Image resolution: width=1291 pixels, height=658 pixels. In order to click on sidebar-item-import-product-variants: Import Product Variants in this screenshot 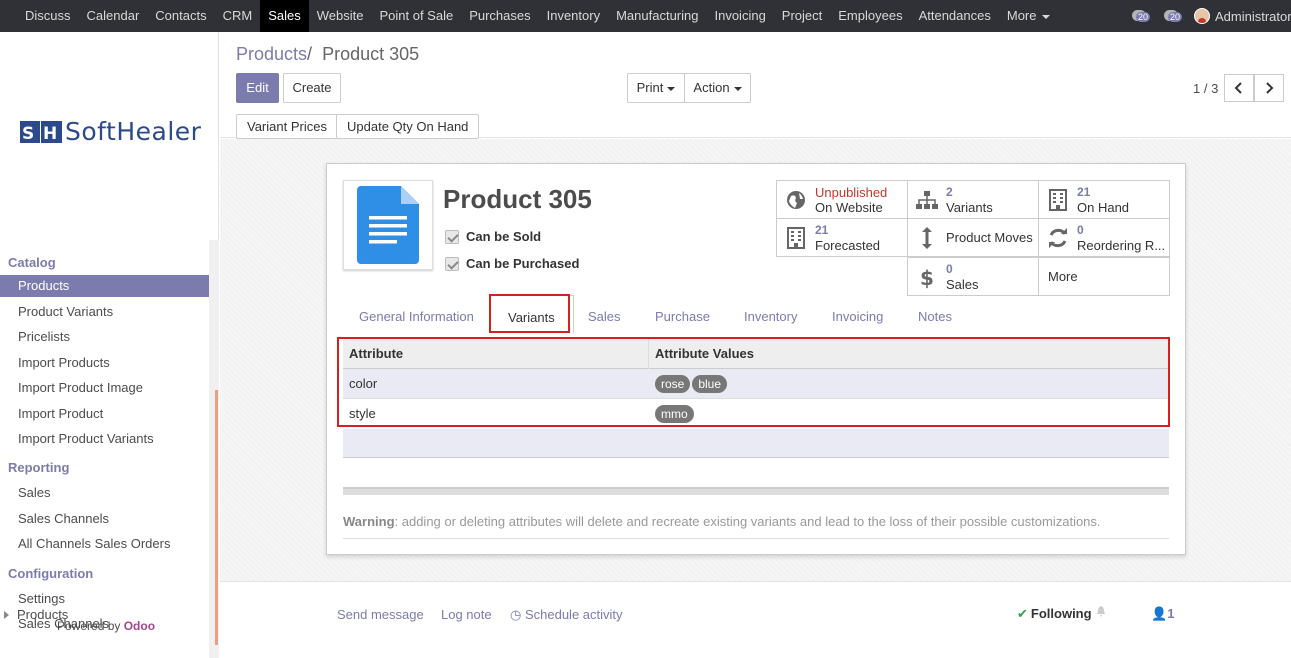, I will do `click(104, 438)`.